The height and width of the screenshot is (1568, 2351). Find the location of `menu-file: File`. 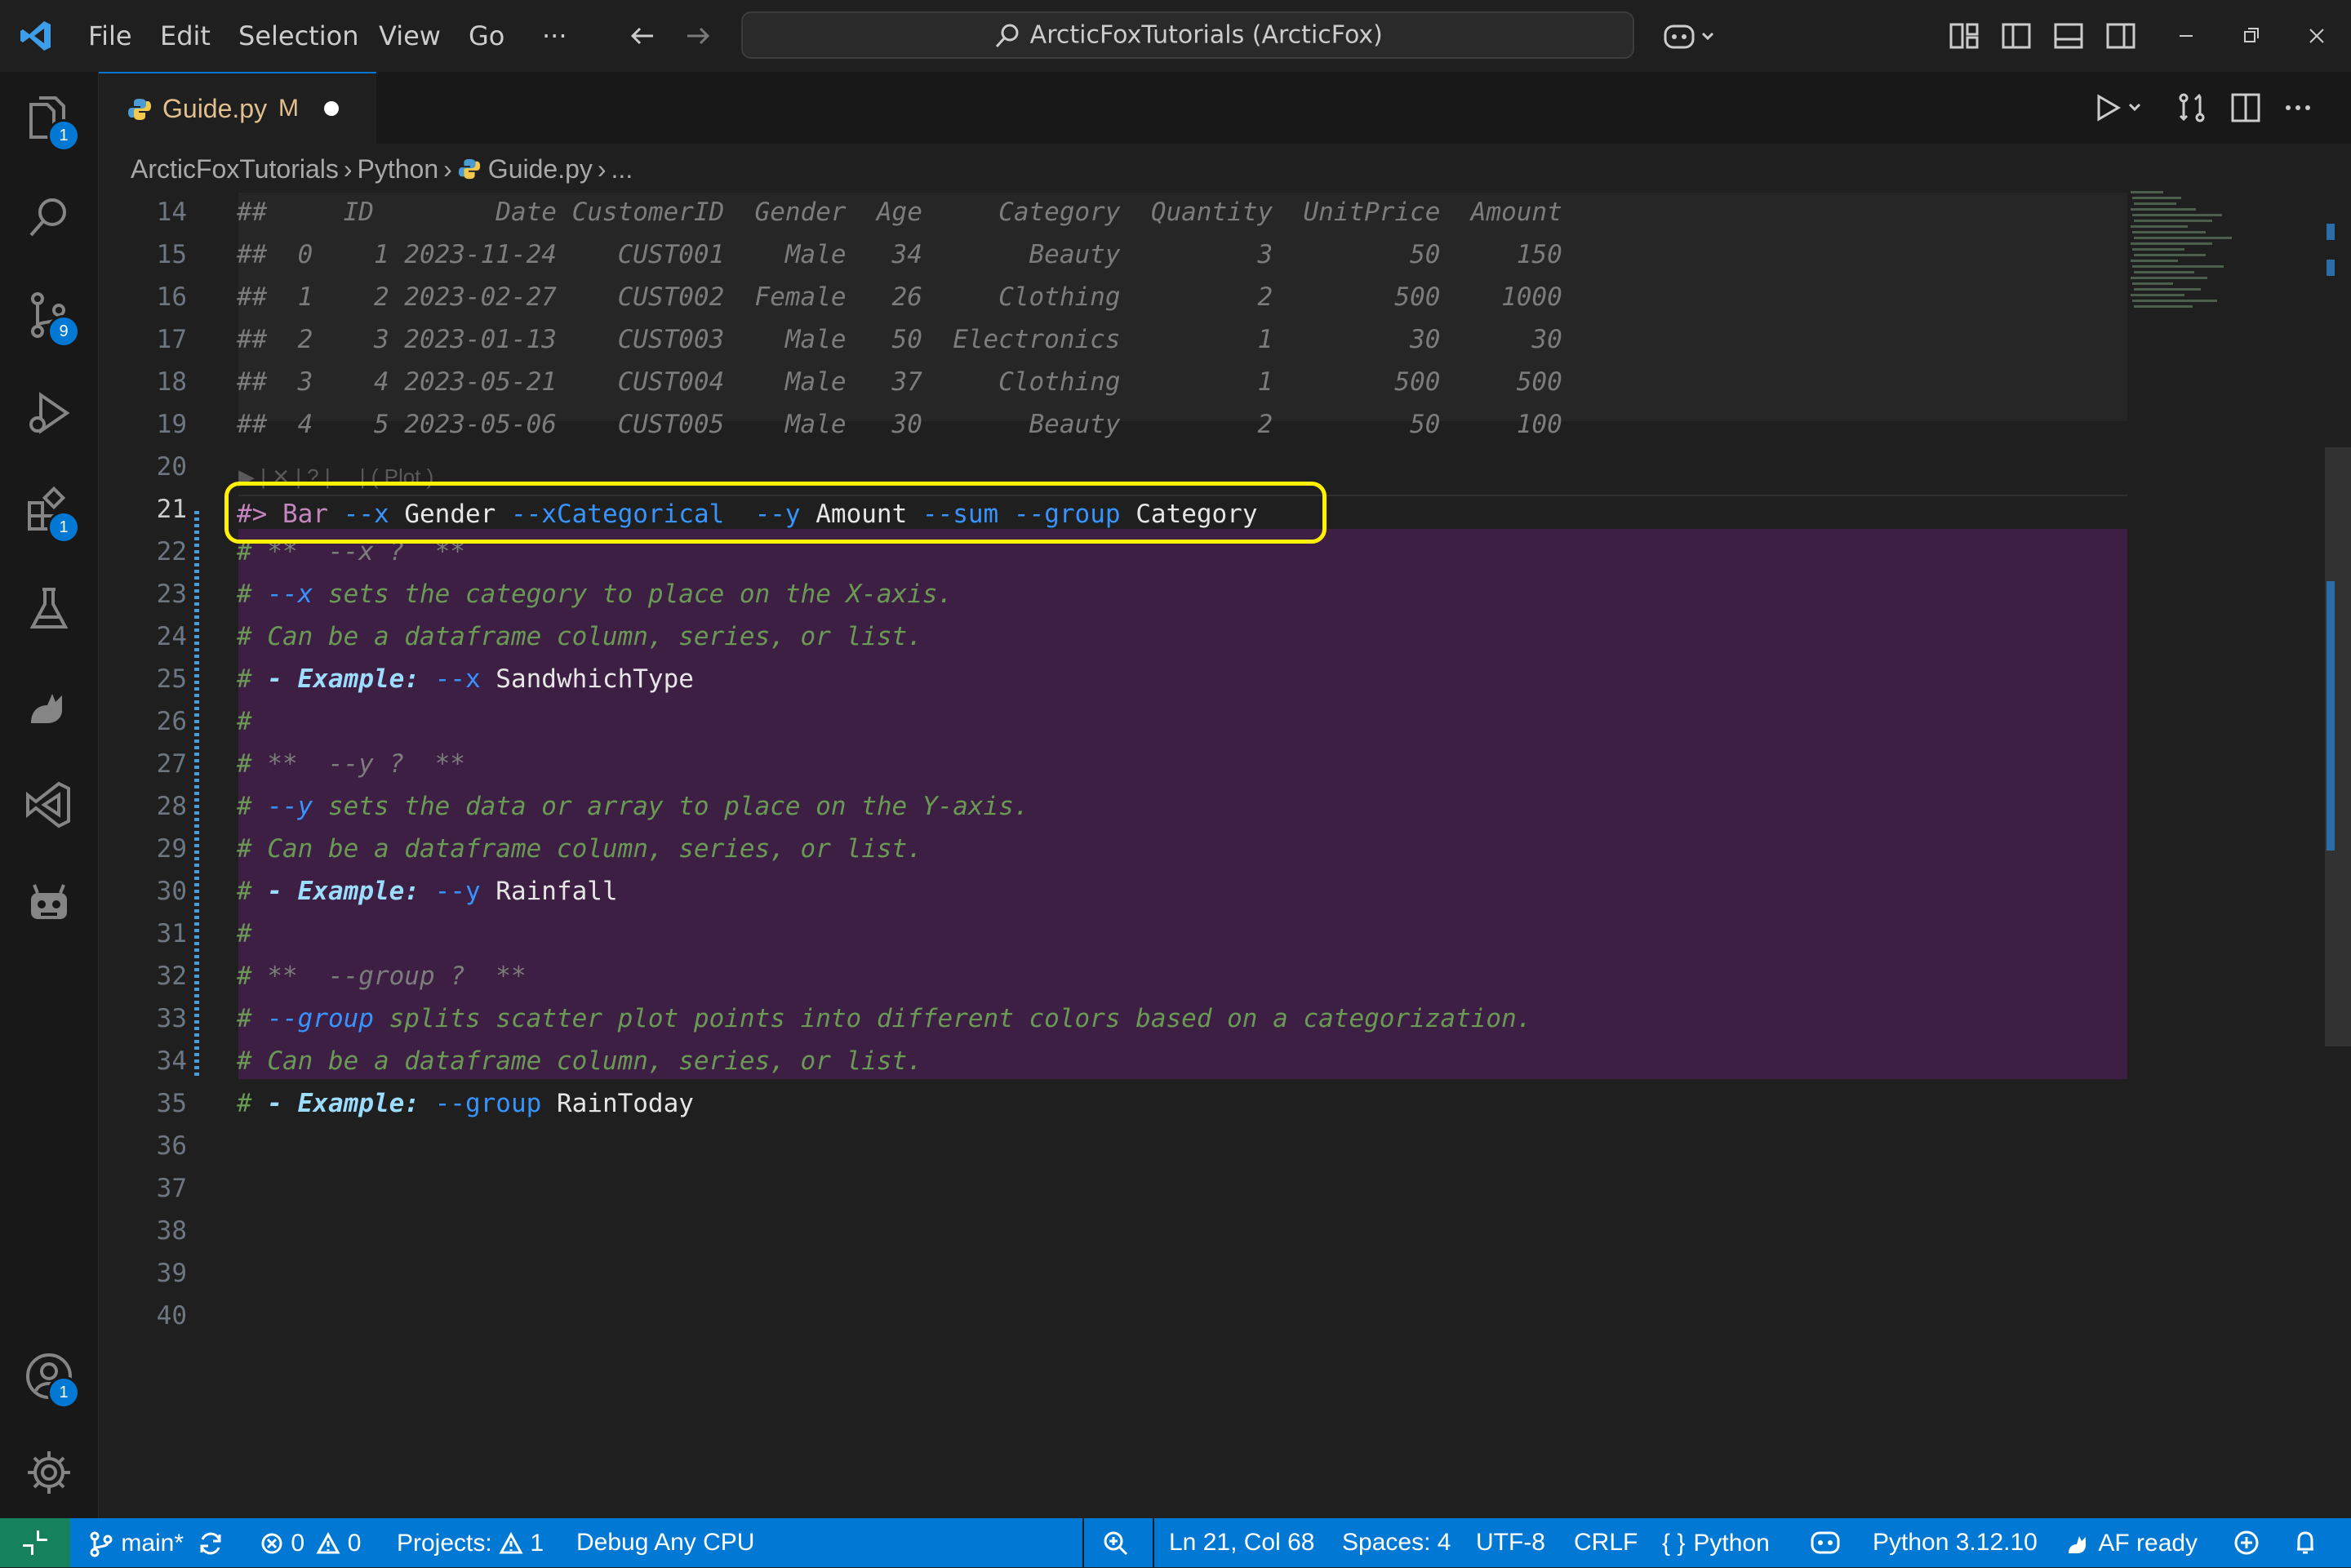

menu-file: File is located at coordinates (110, 36).